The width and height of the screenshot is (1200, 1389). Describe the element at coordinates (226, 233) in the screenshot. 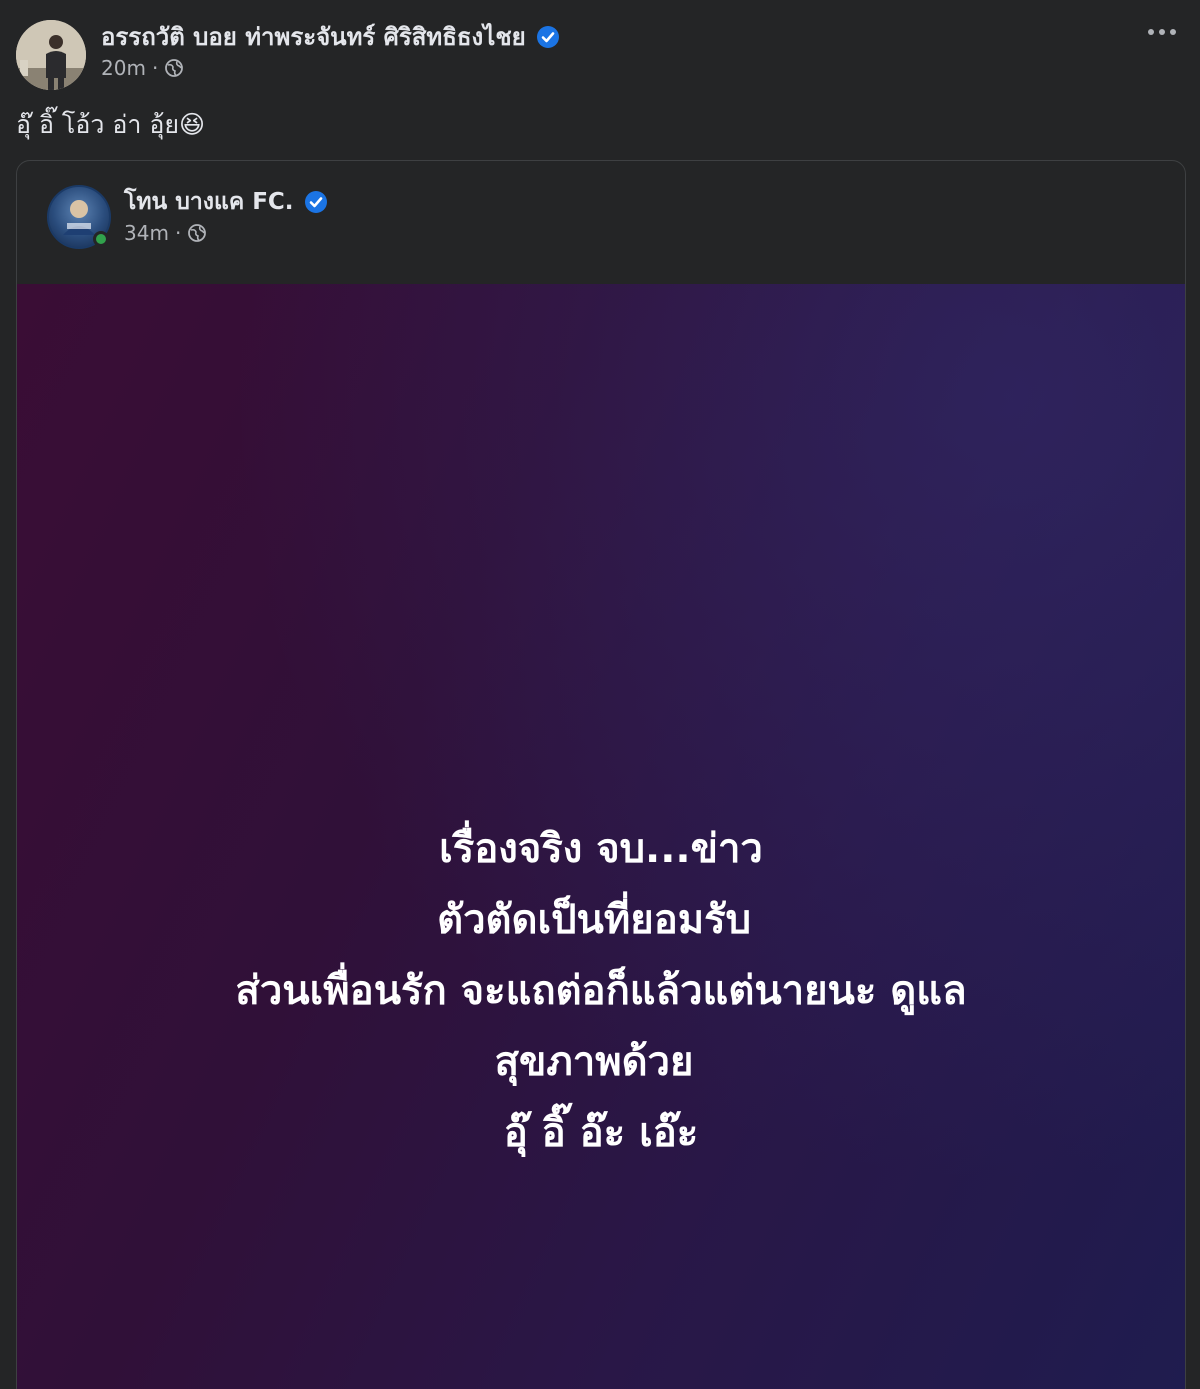

I see `shared-post-meta: 34m ·` at that location.